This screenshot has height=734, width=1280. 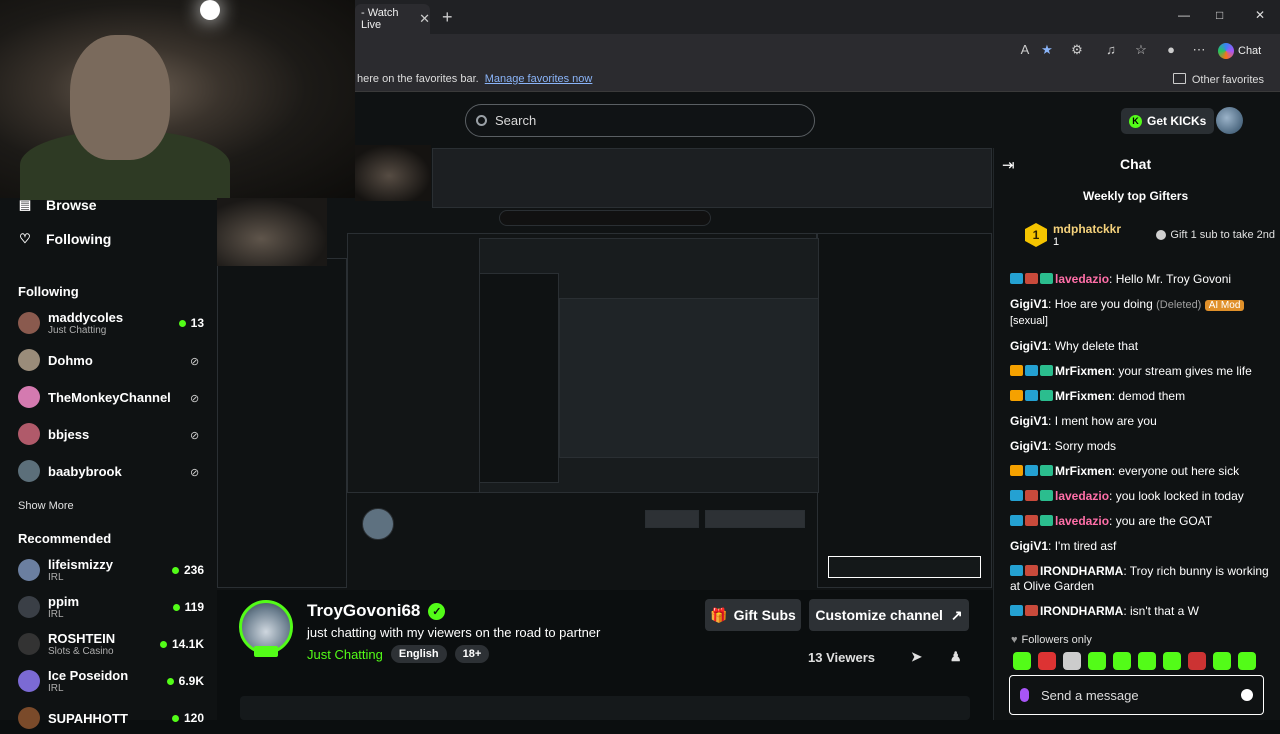 What do you see at coordinates (447, 17) in the screenshot?
I see `new-tab-button: +` at bounding box center [447, 17].